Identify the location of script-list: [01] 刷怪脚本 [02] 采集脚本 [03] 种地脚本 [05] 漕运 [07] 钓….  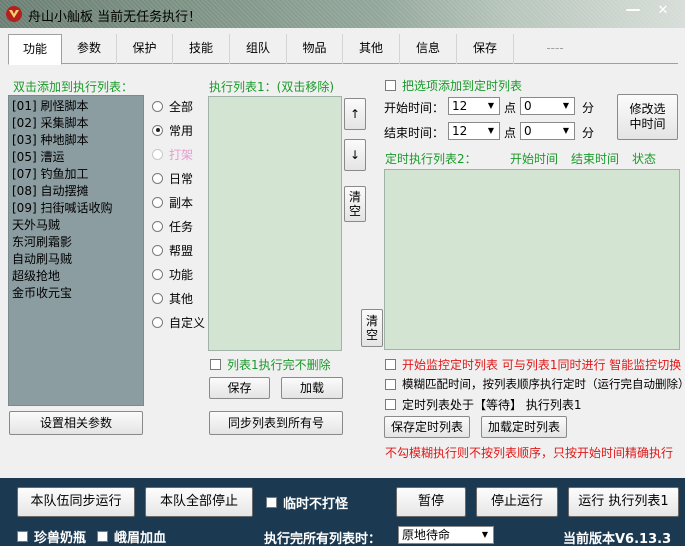
(76, 250).